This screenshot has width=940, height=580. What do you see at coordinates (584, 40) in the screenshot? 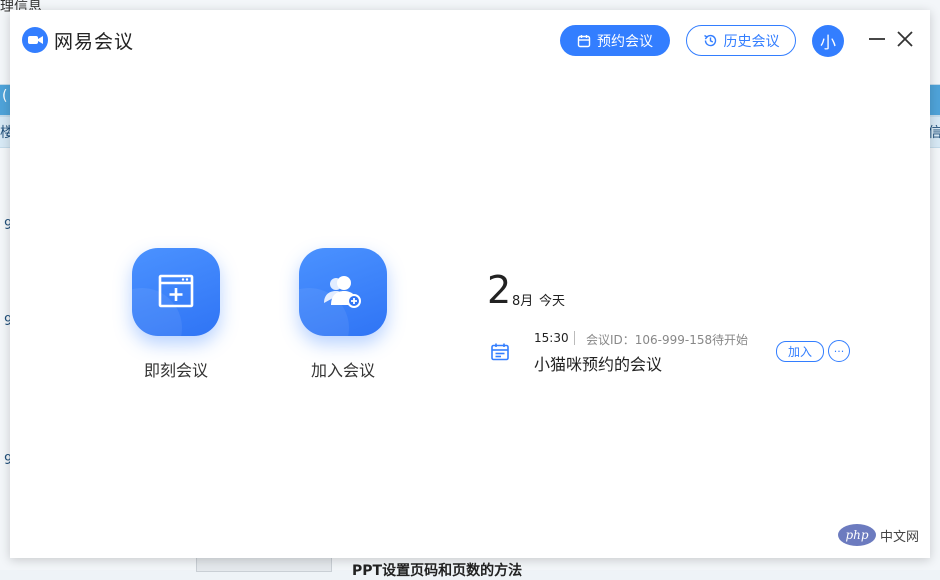
I see `calendar-icon` at bounding box center [584, 40].